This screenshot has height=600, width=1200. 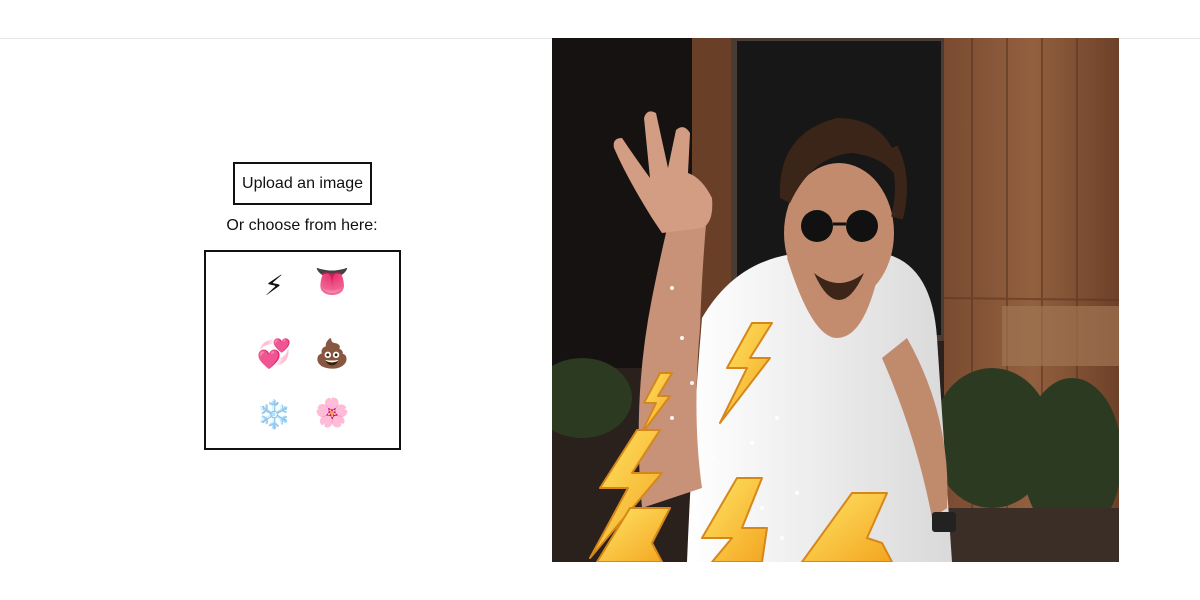 I want to click on planters, so click(x=1025, y=535).